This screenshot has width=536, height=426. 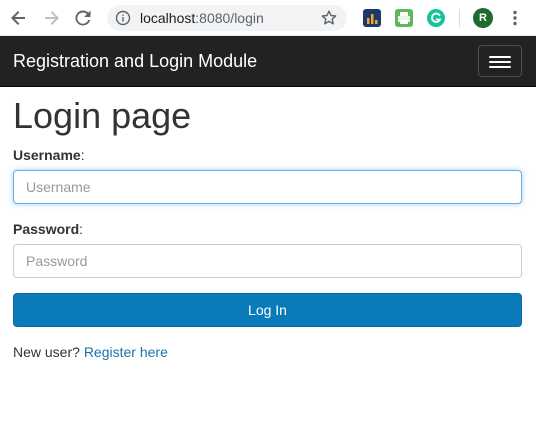 What do you see at coordinates (168, 18) in the screenshot?
I see `url-host: localhost` at bounding box center [168, 18].